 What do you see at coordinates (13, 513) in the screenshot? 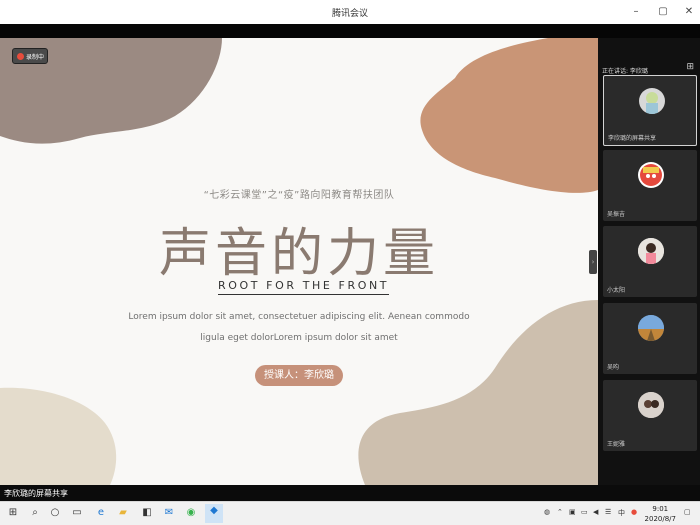
I see `windows-icon: ⊞` at bounding box center [13, 513].